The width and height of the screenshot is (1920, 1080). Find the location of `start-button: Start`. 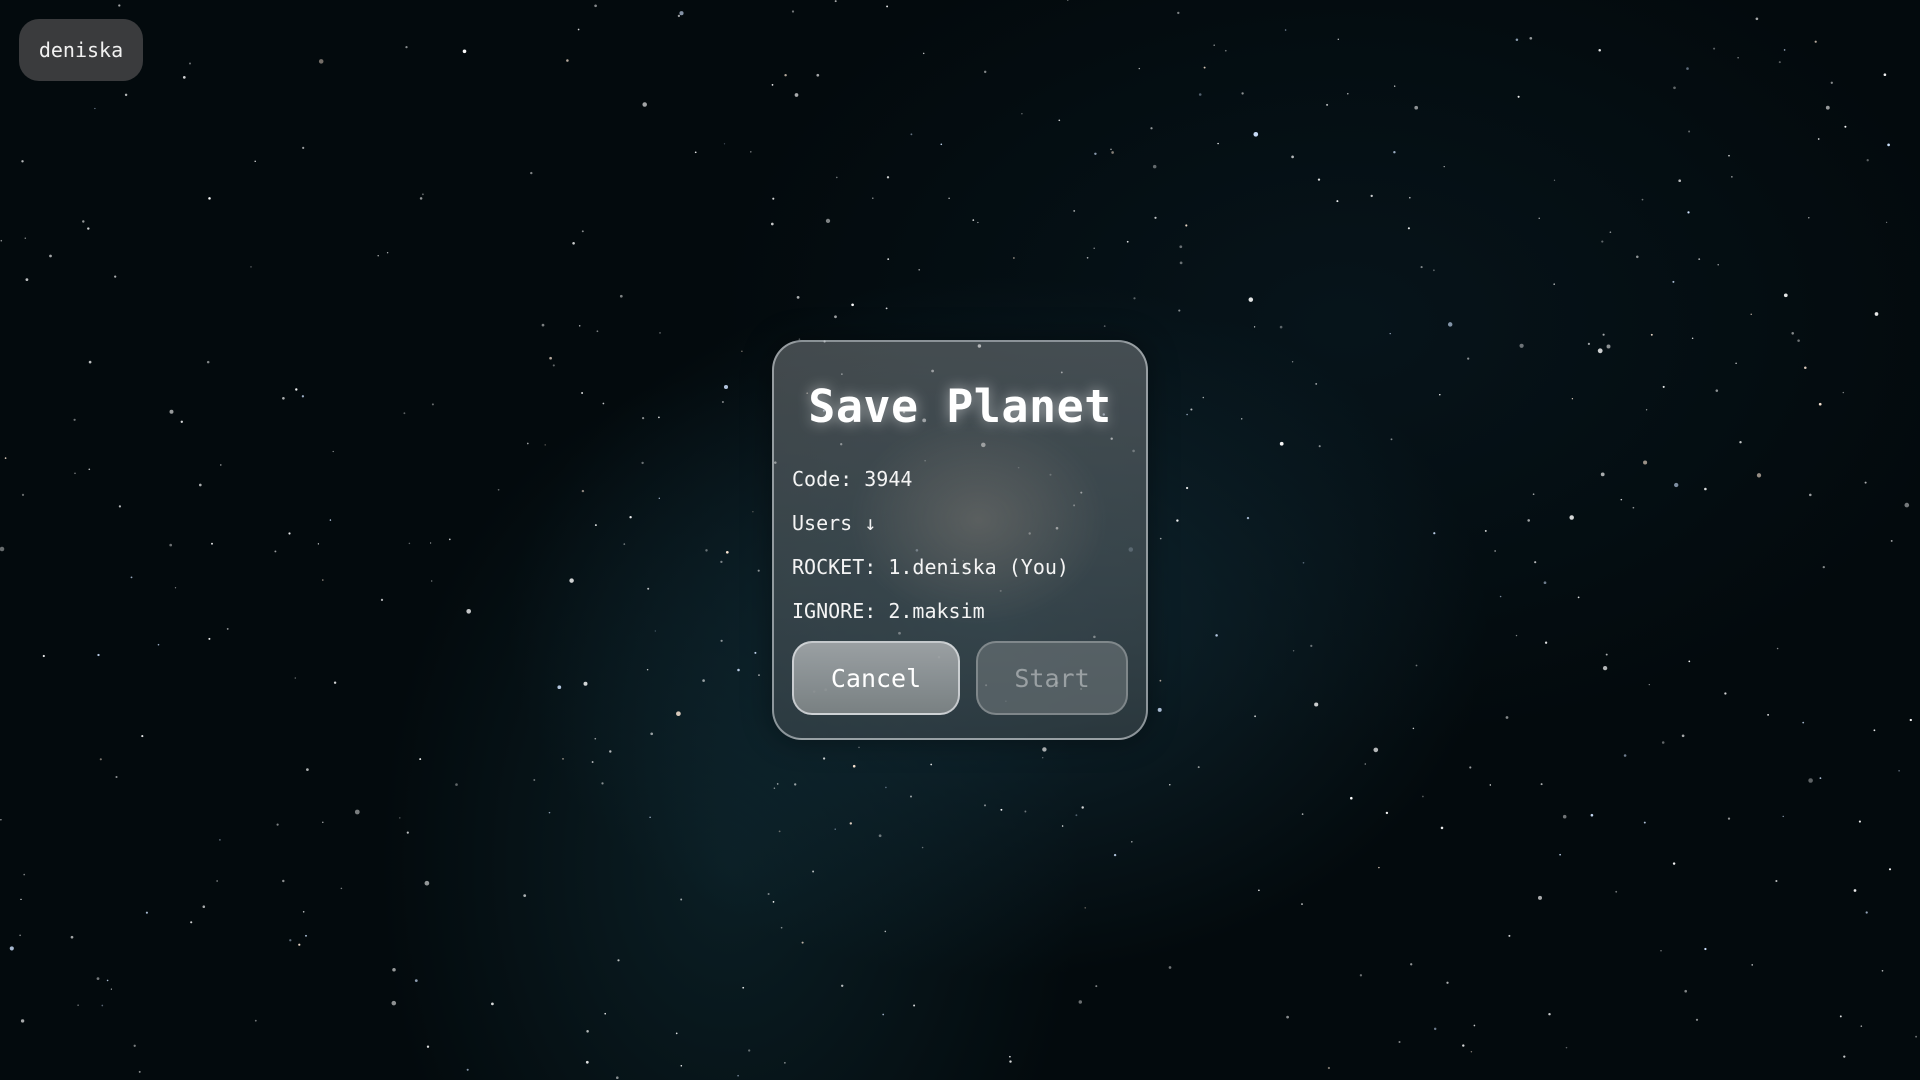

start-button: Start is located at coordinates (1052, 678).